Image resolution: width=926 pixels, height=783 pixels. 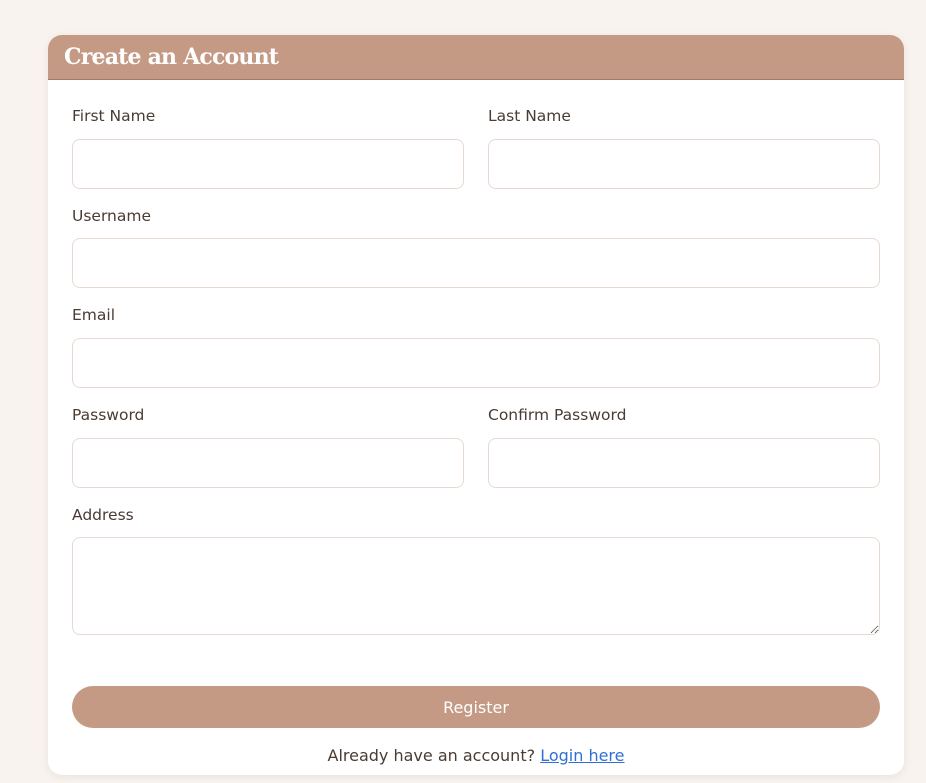 What do you see at coordinates (171, 57) in the screenshot?
I see `page-title: Create an Account` at bounding box center [171, 57].